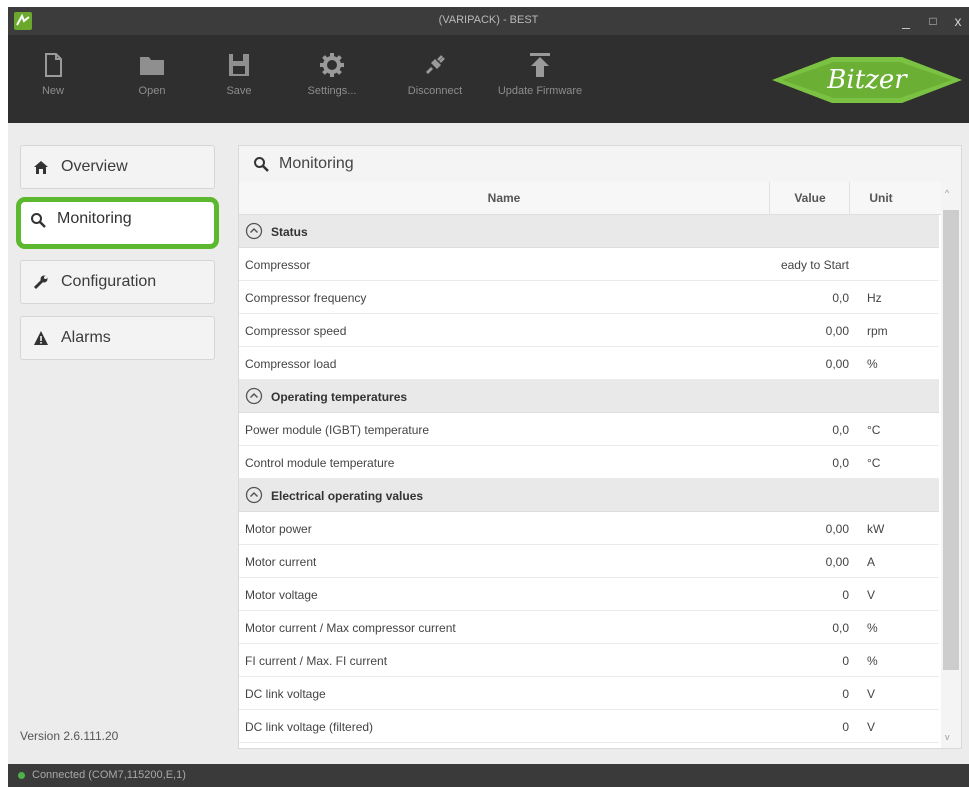  Describe the element at coordinates (347, 496) in the screenshot. I see `group-name: Electrical operating values` at that location.